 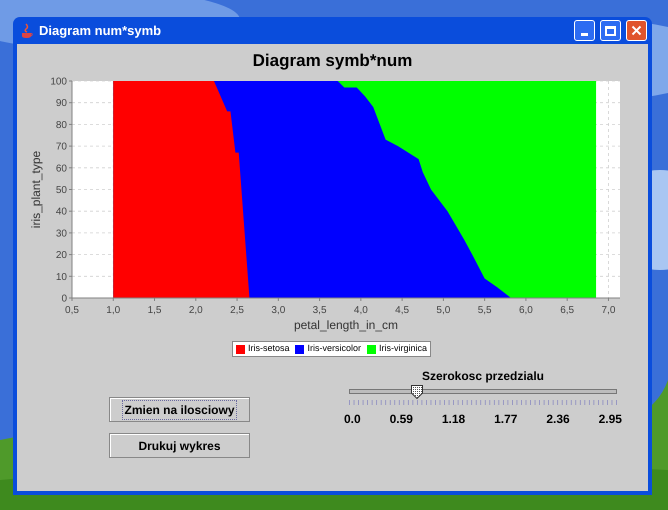 What do you see at coordinates (58, 82) in the screenshot?
I see `tick-label: 100` at bounding box center [58, 82].